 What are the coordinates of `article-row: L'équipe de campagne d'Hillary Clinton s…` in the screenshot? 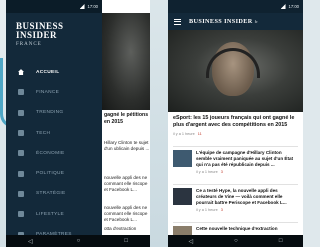 It's located at (235, 163).